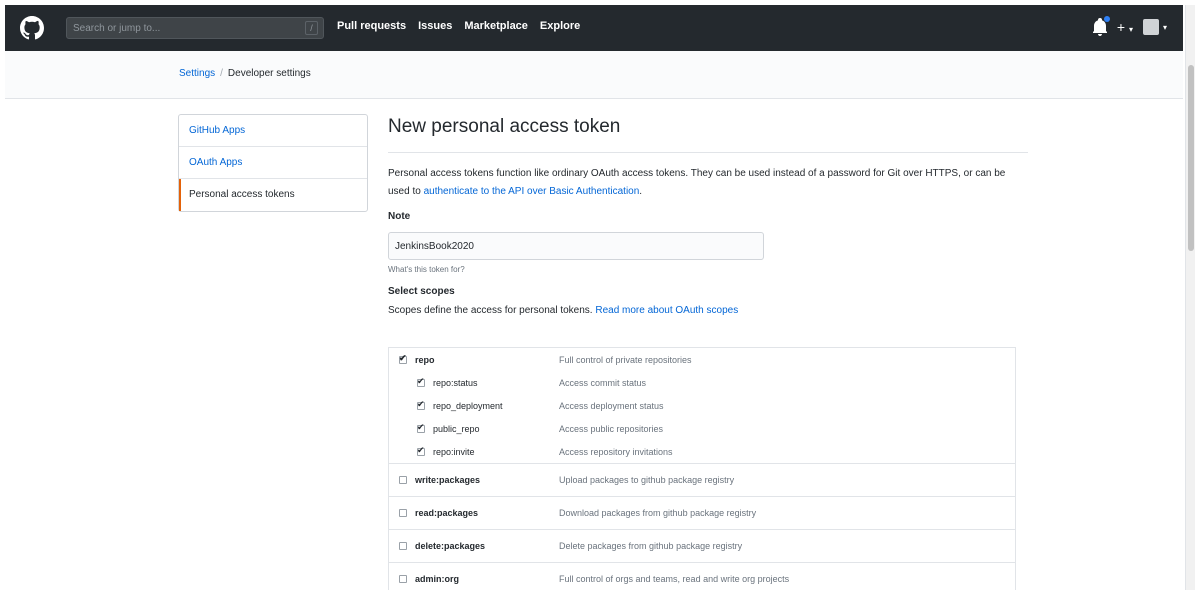  I want to click on breadcrumb: Settings / Developer settings, so click(245, 73).